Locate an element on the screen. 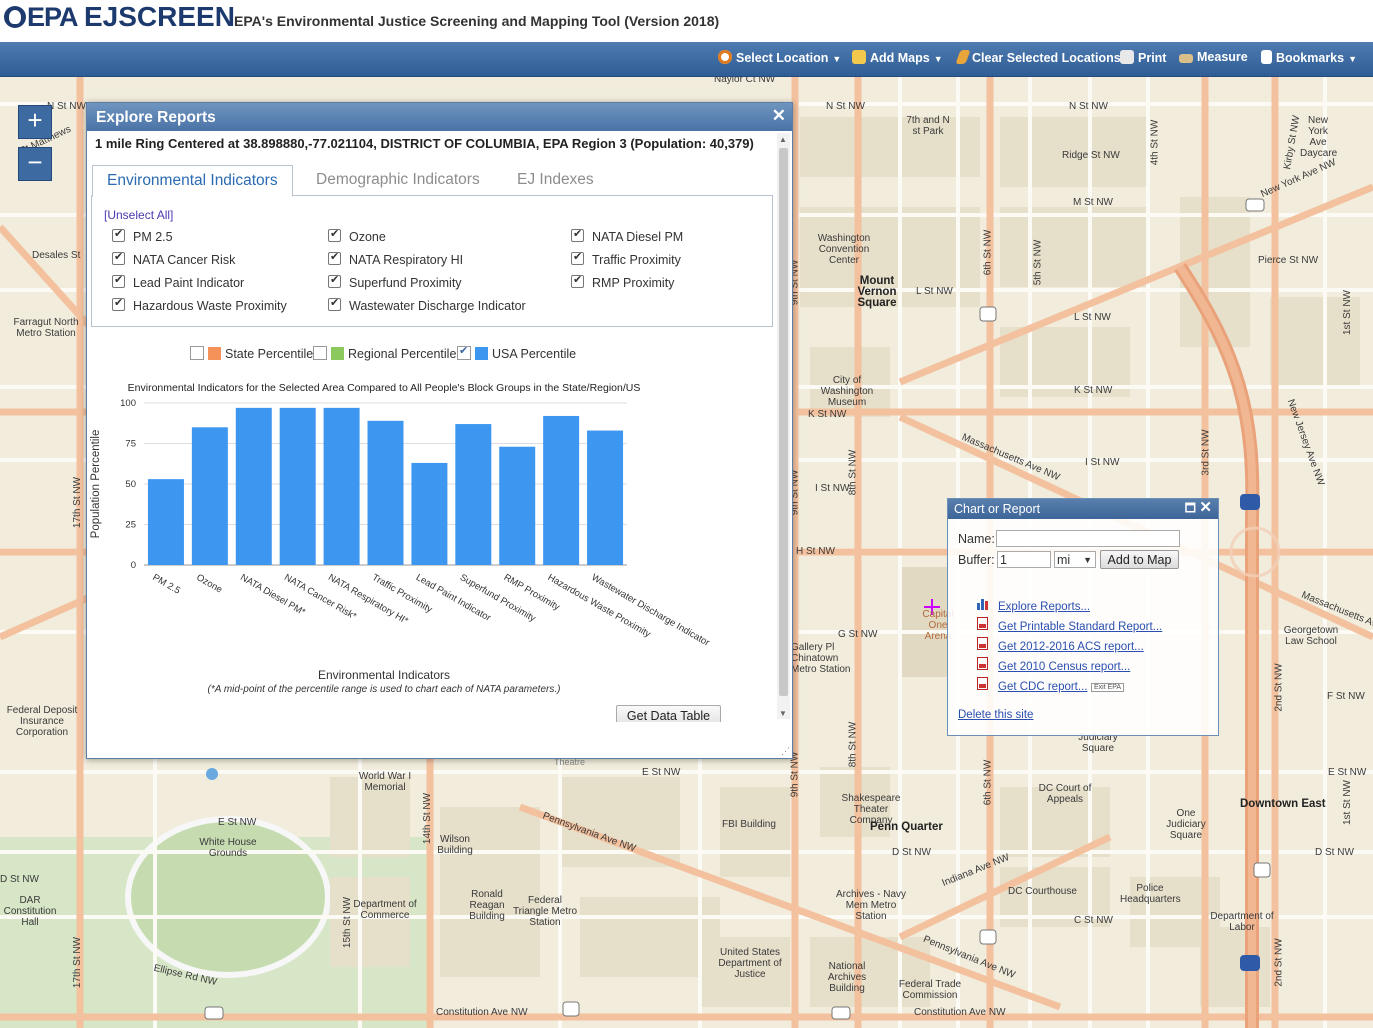 The height and width of the screenshot is (1028, 1373). chart-x-tick-label: Lead Paint Indicator is located at coordinates (453, 598).